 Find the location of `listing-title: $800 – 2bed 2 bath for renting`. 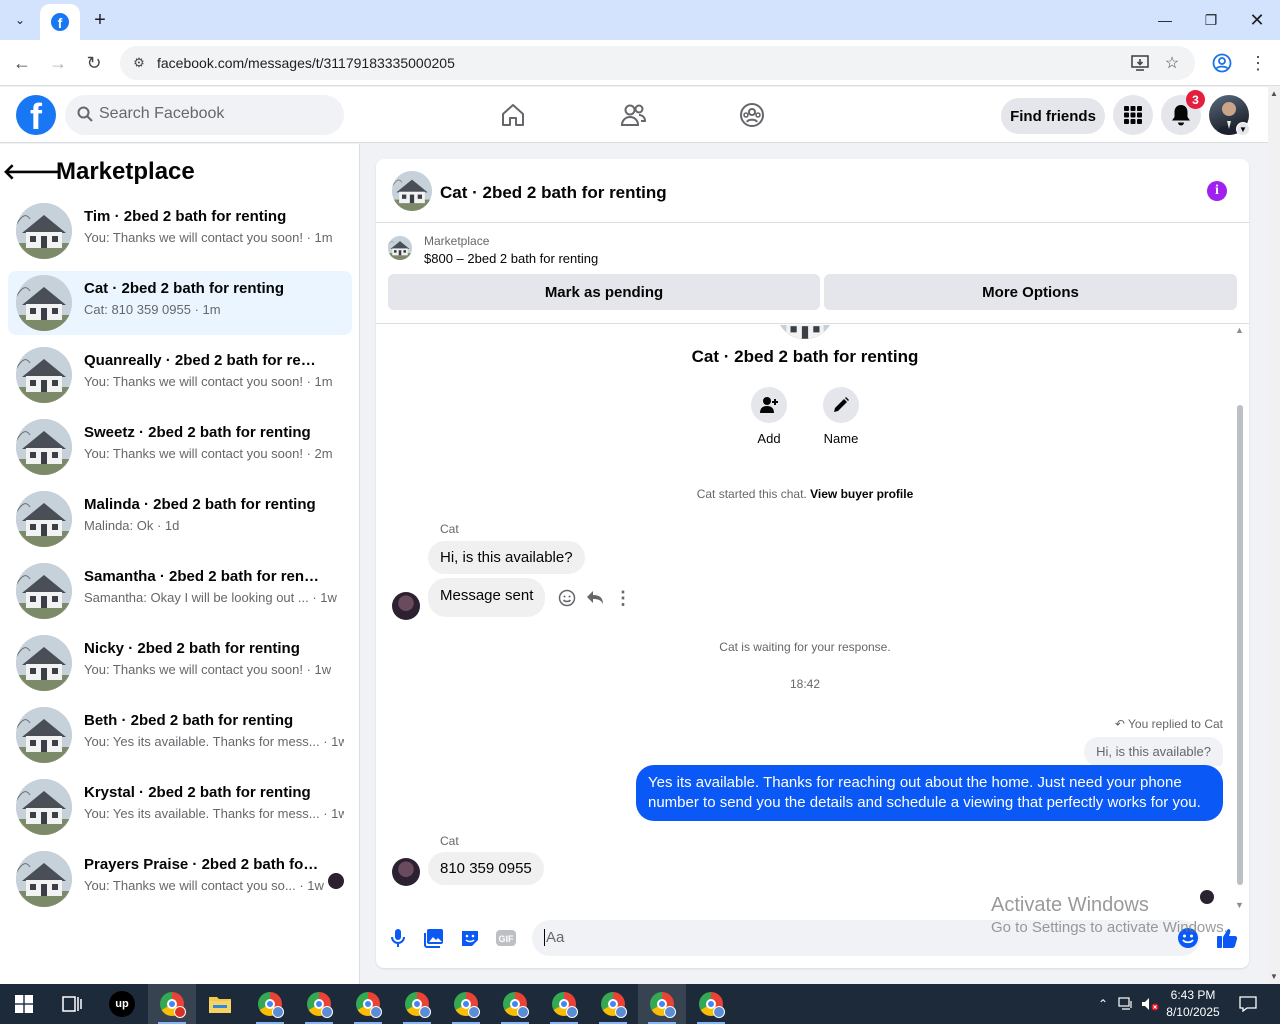

listing-title: $800 – 2bed 2 bath for renting is located at coordinates (511, 258).